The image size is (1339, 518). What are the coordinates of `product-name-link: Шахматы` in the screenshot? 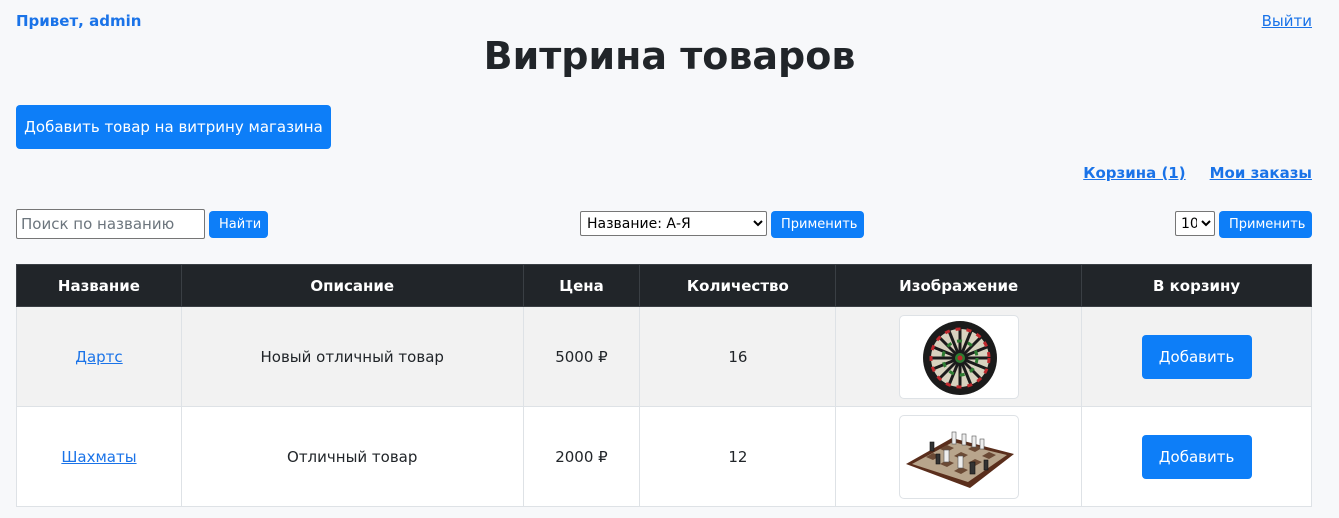 It's located at (98, 457).